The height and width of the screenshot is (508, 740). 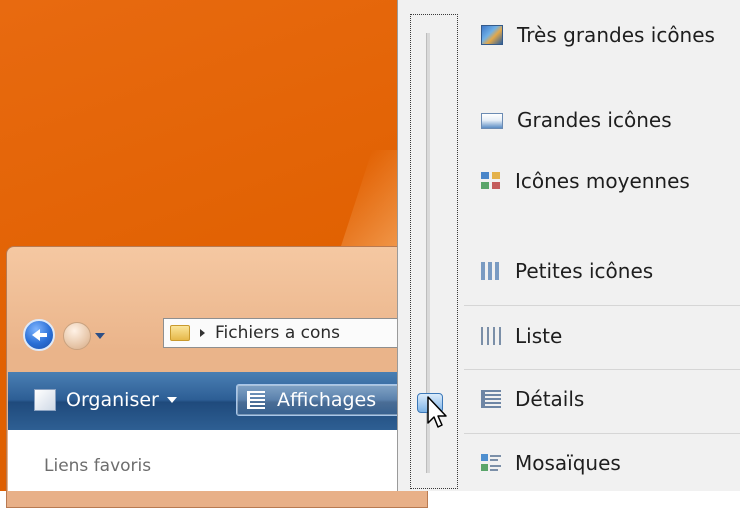 What do you see at coordinates (202, 333) in the screenshot?
I see `breadcrumb-arrow-icon` at bounding box center [202, 333].